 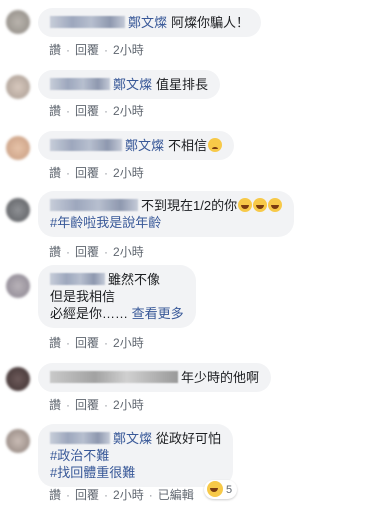 What do you see at coordinates (229, 490) in the screenshot?
I see `reaction-count: 5` at bounding box center [229, 490].